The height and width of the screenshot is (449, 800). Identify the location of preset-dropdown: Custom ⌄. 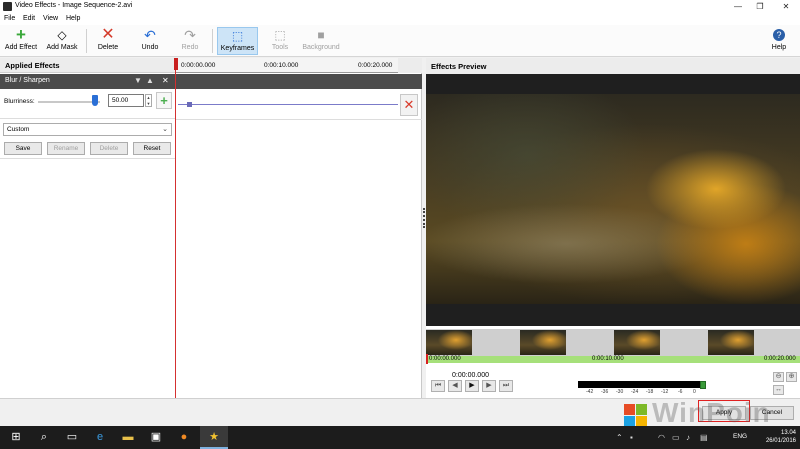
(87, 129).